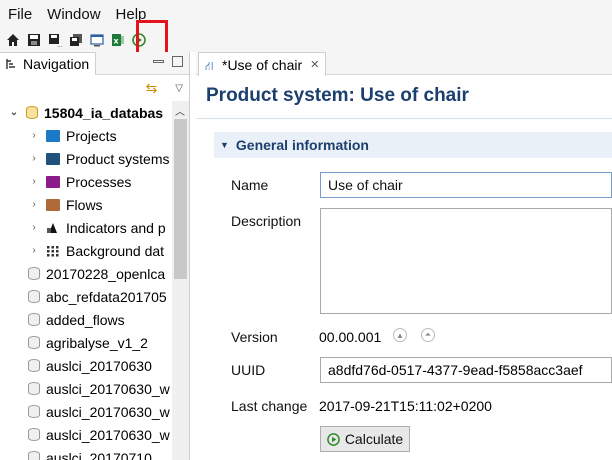 The image size is (612, 460). Describe the element at coordinates (350, 337) in the screenshot. I see `version-value: 00.00.001` at that location.